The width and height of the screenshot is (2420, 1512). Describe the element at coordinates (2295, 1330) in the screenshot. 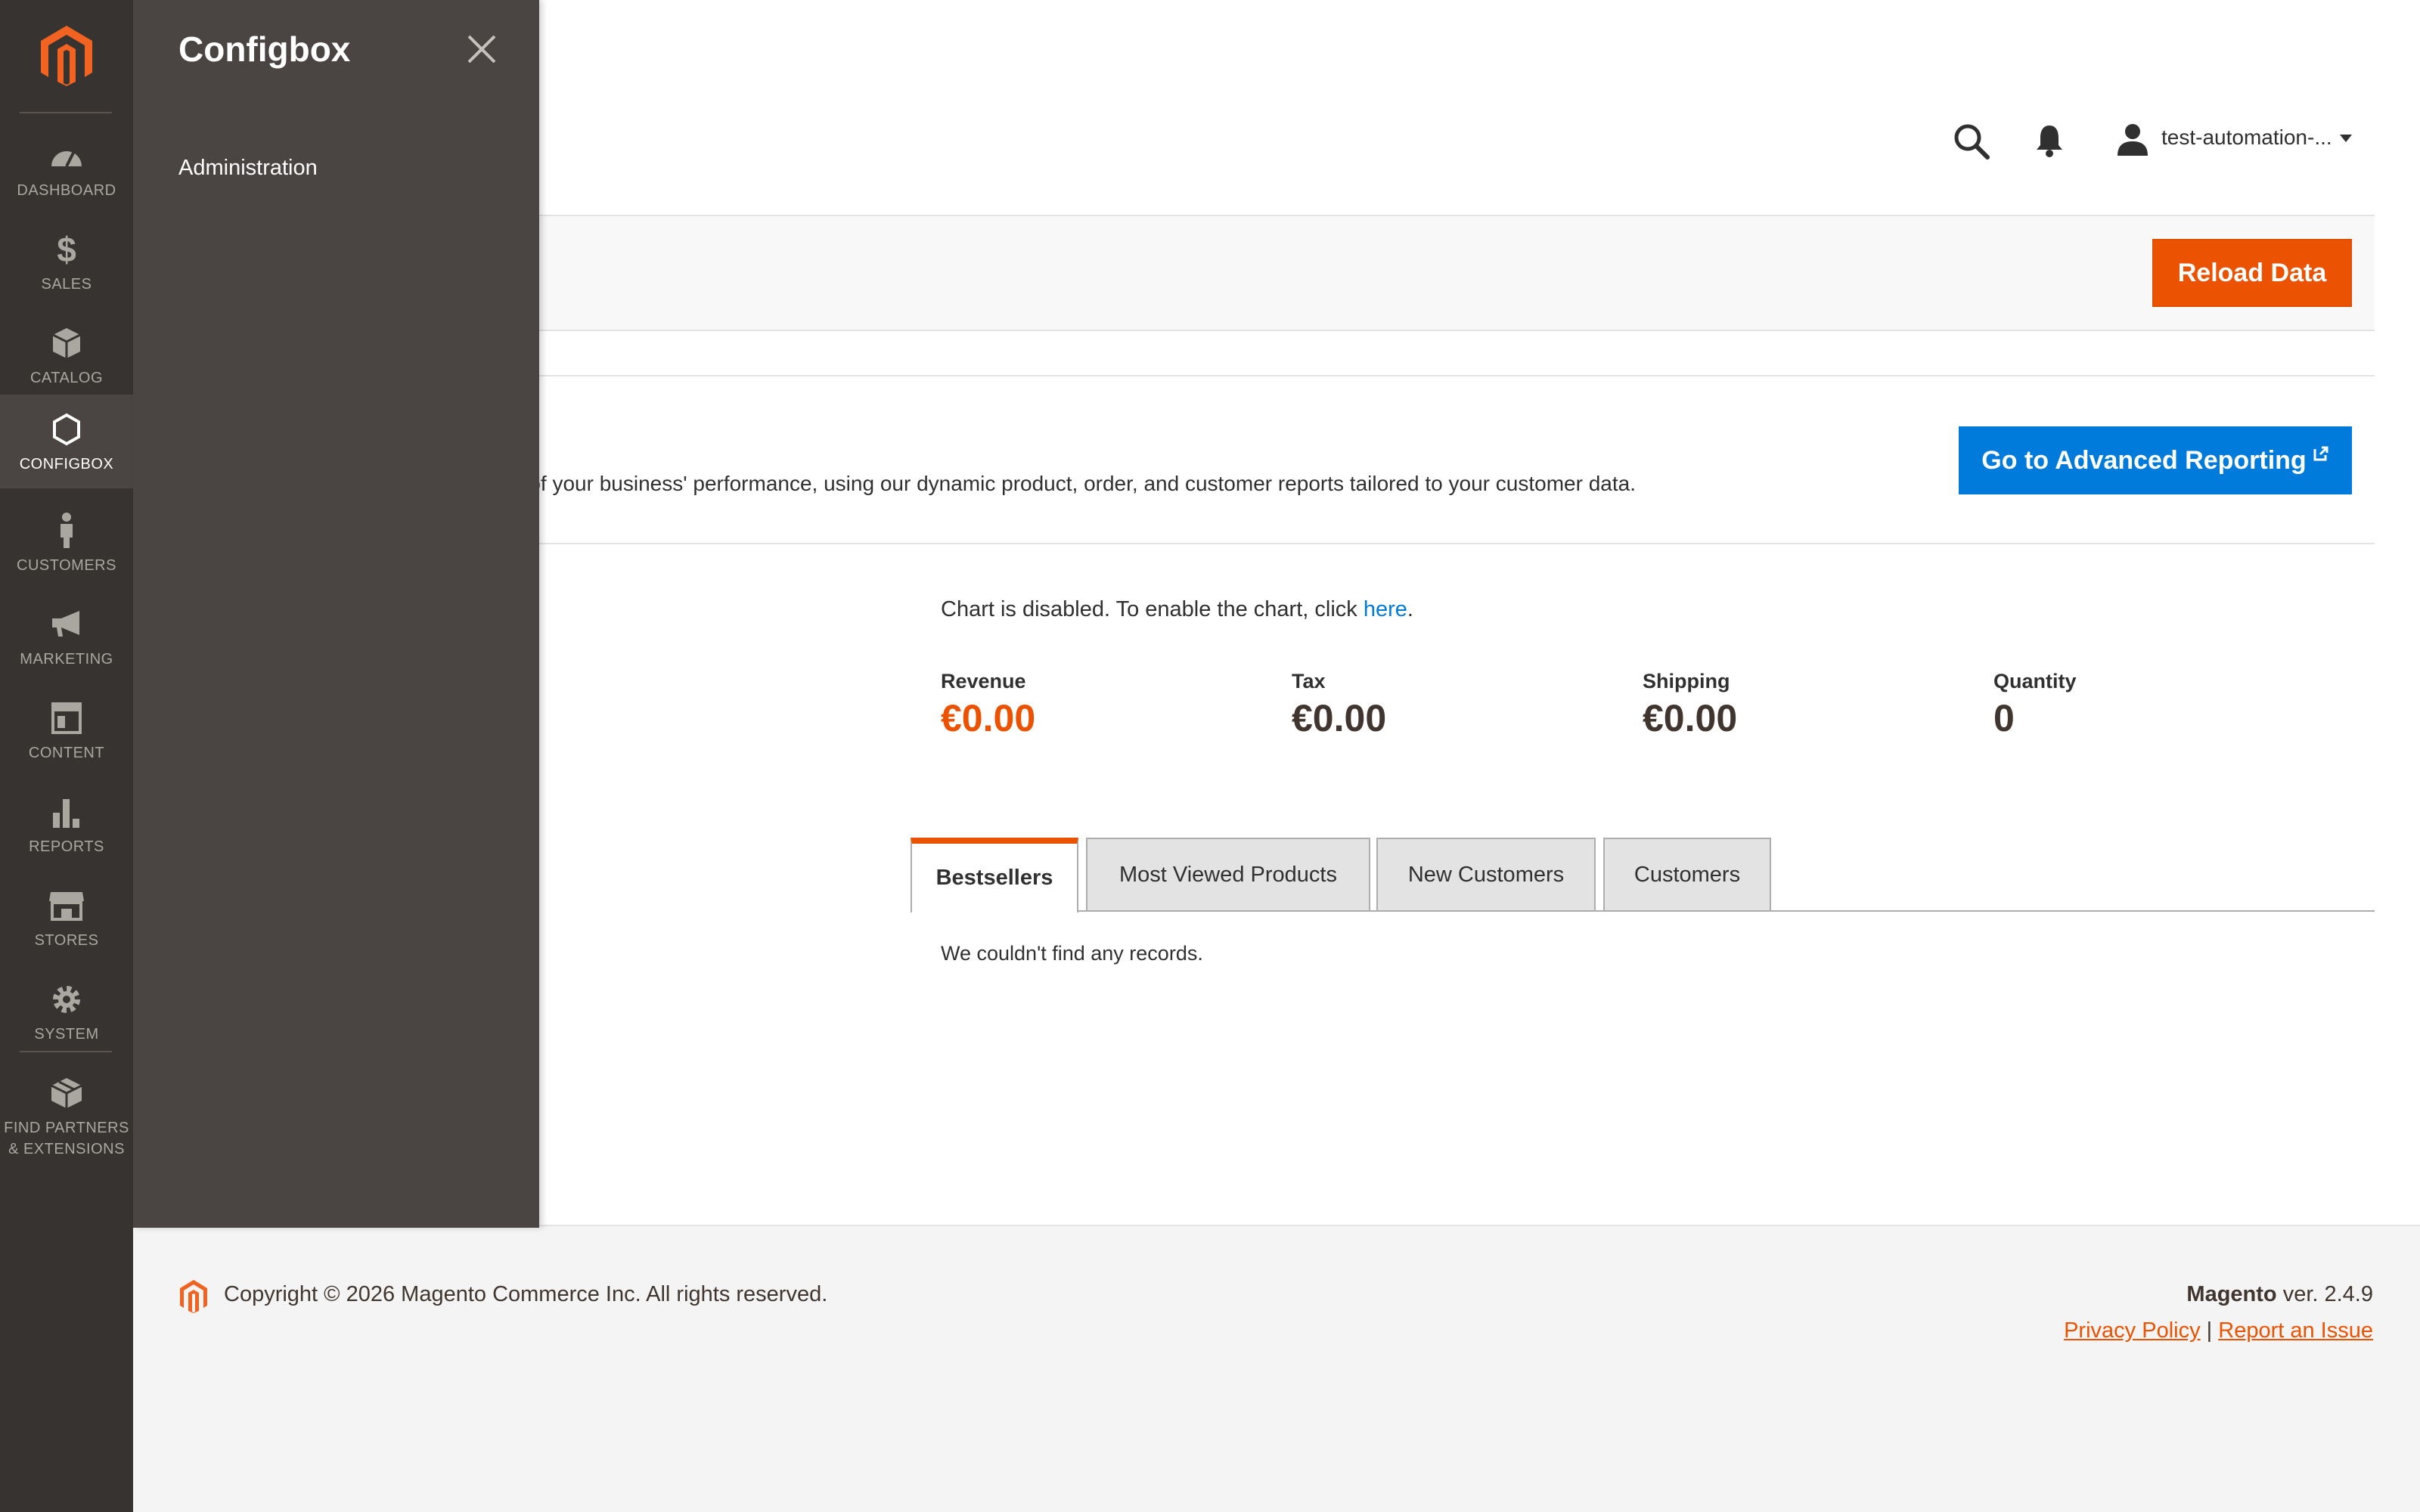

I see `report-issue-link: Report an Issue` at that location.